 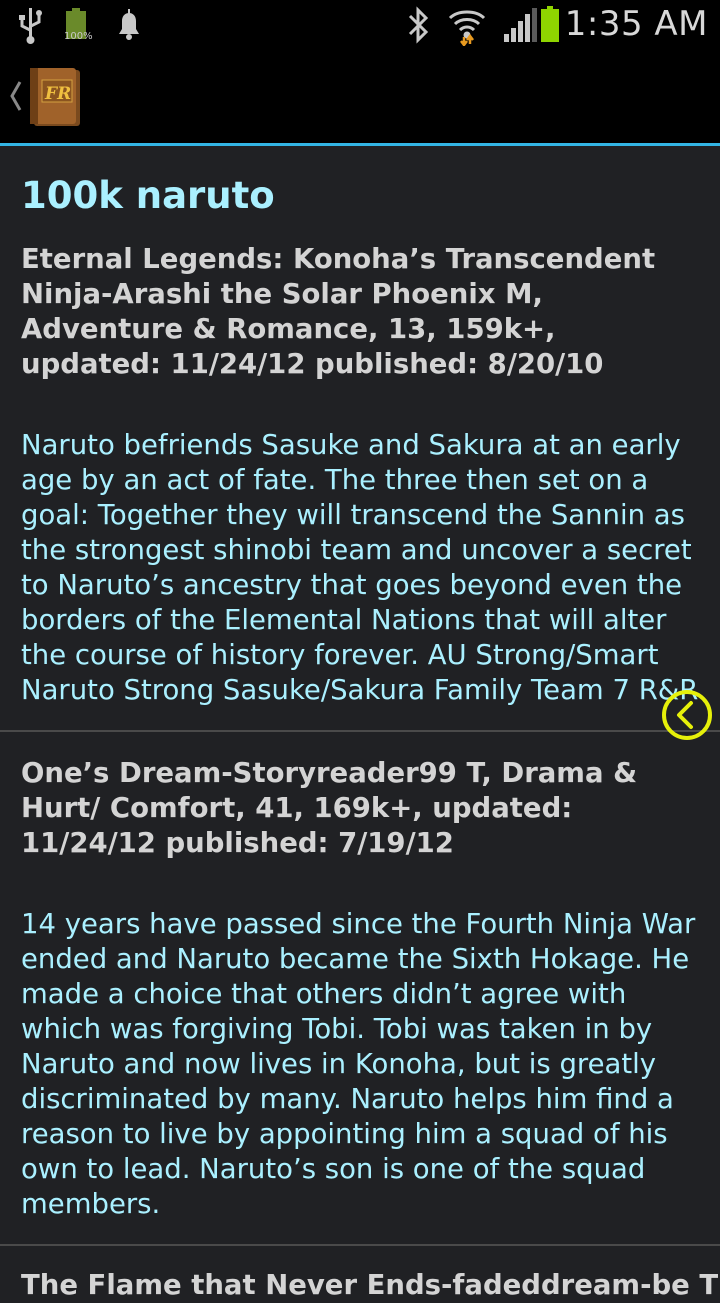 I want to click on status-bar: 100% 1:35 AM, so click(x=360, y=25).